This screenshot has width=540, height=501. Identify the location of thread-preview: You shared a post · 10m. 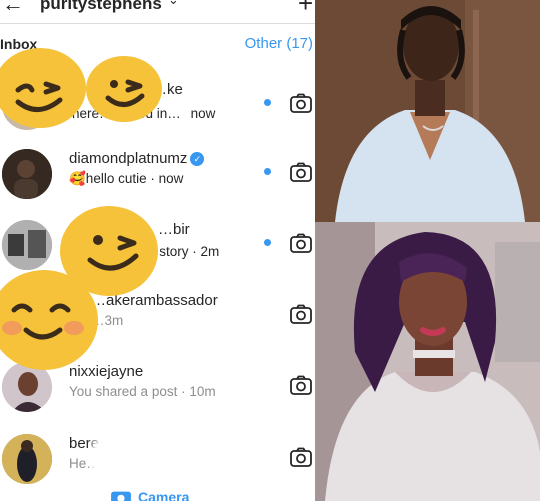
(142, 391).